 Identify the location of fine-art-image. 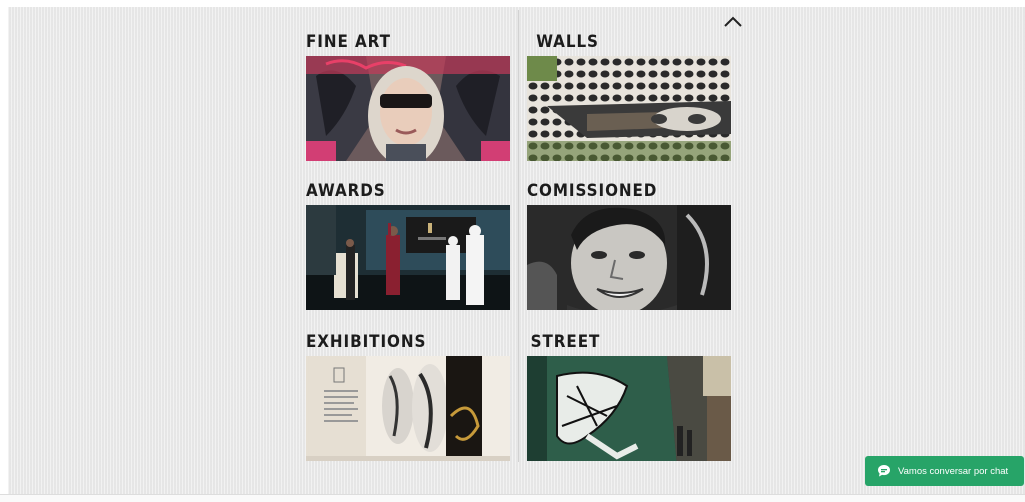
(408, 108).